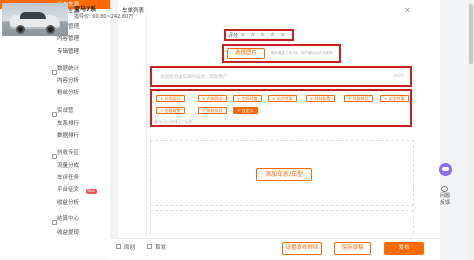 The image size is (474, 260). I want to click on sidebar-item-label: 流量分成, so click(68, 166).